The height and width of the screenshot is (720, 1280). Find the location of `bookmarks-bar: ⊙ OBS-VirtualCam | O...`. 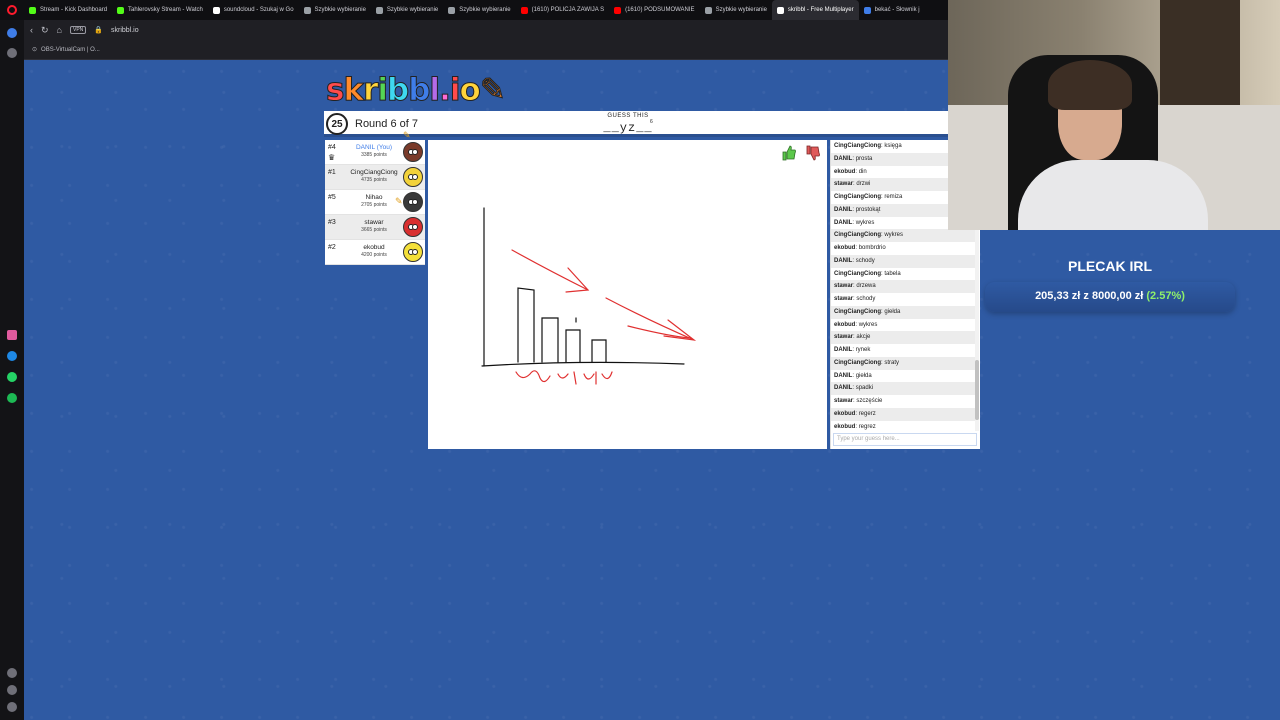

bookmarks-bar: ⊙ OBS-VirtualCam | O... is located at coordinates (486, 50).